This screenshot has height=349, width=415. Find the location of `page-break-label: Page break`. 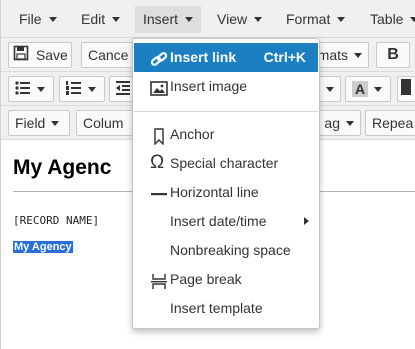

page-break-label: Page break is located at coordinates (206, 279).